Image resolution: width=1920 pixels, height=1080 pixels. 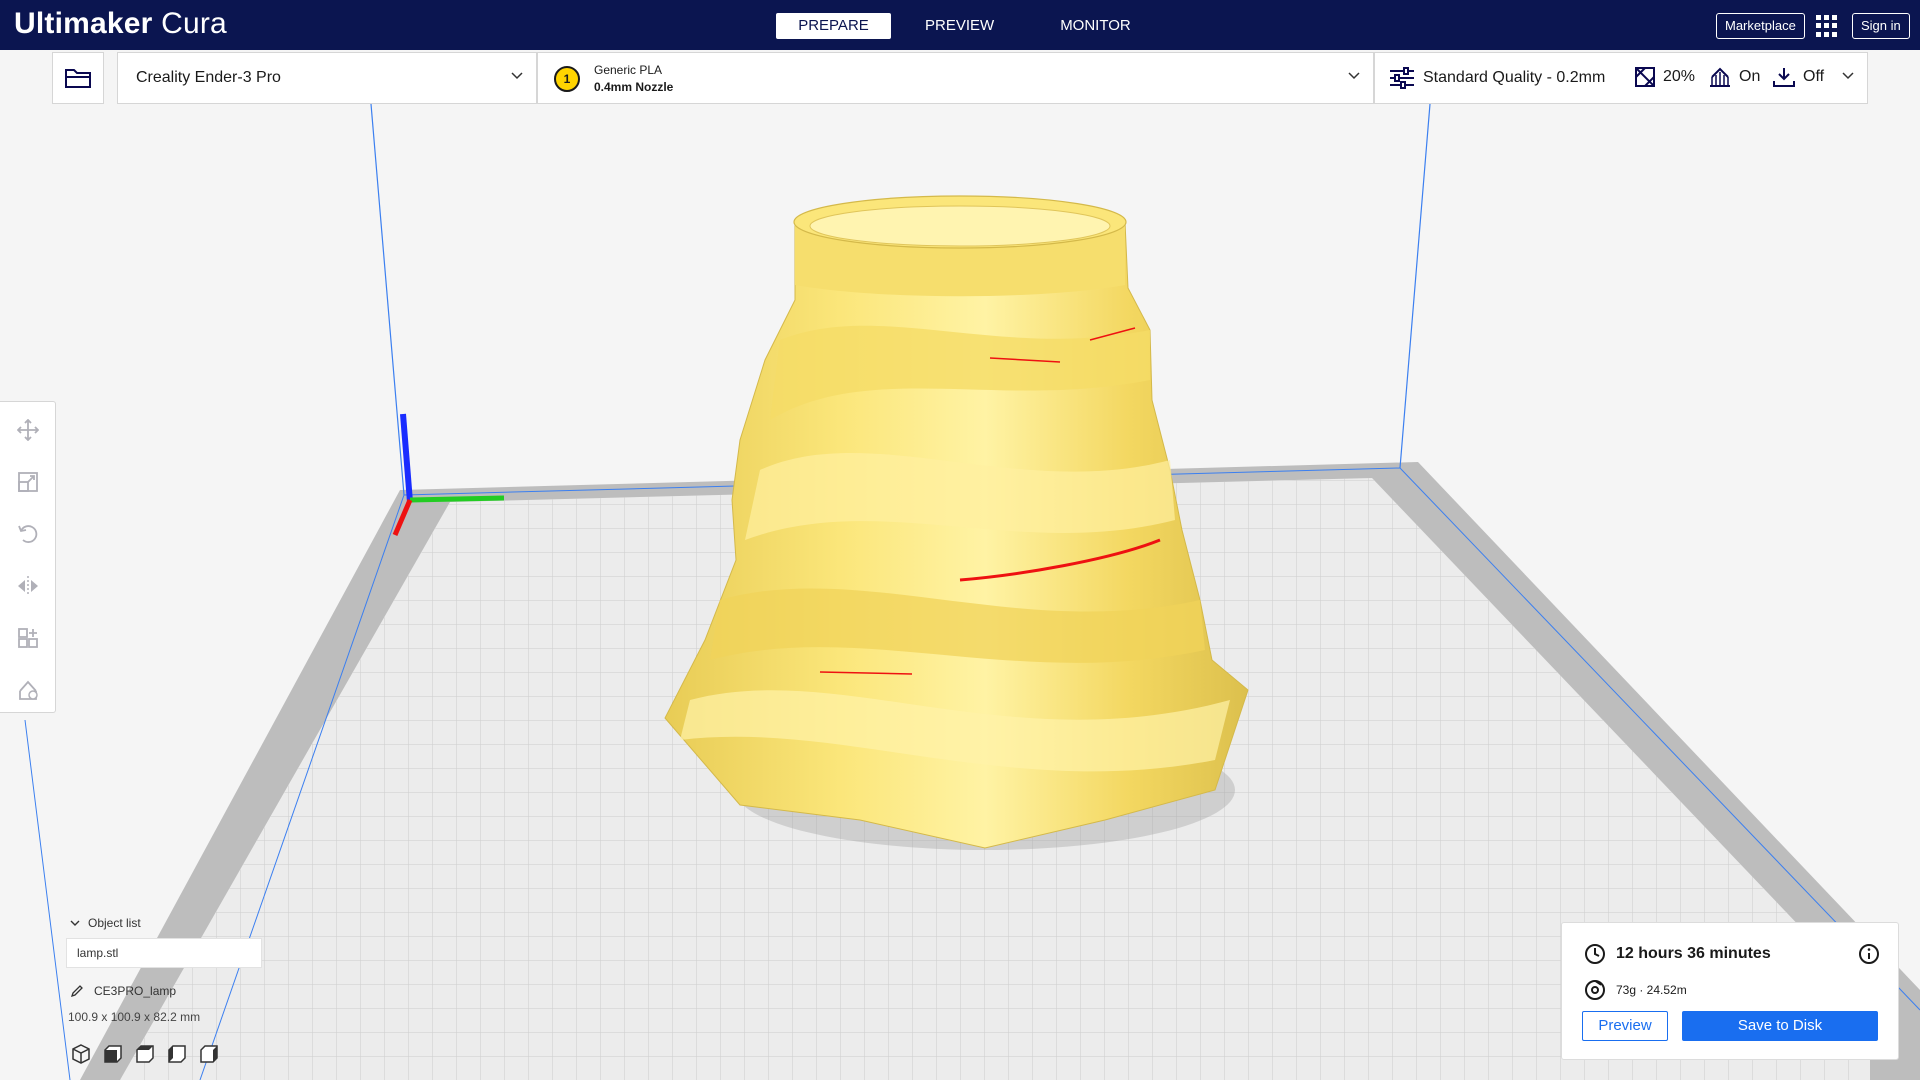 What do you see at coordinates (1814, 76) in the screenshot?
I see `adhesion-value: Off` at bounding box center [1814, 76].